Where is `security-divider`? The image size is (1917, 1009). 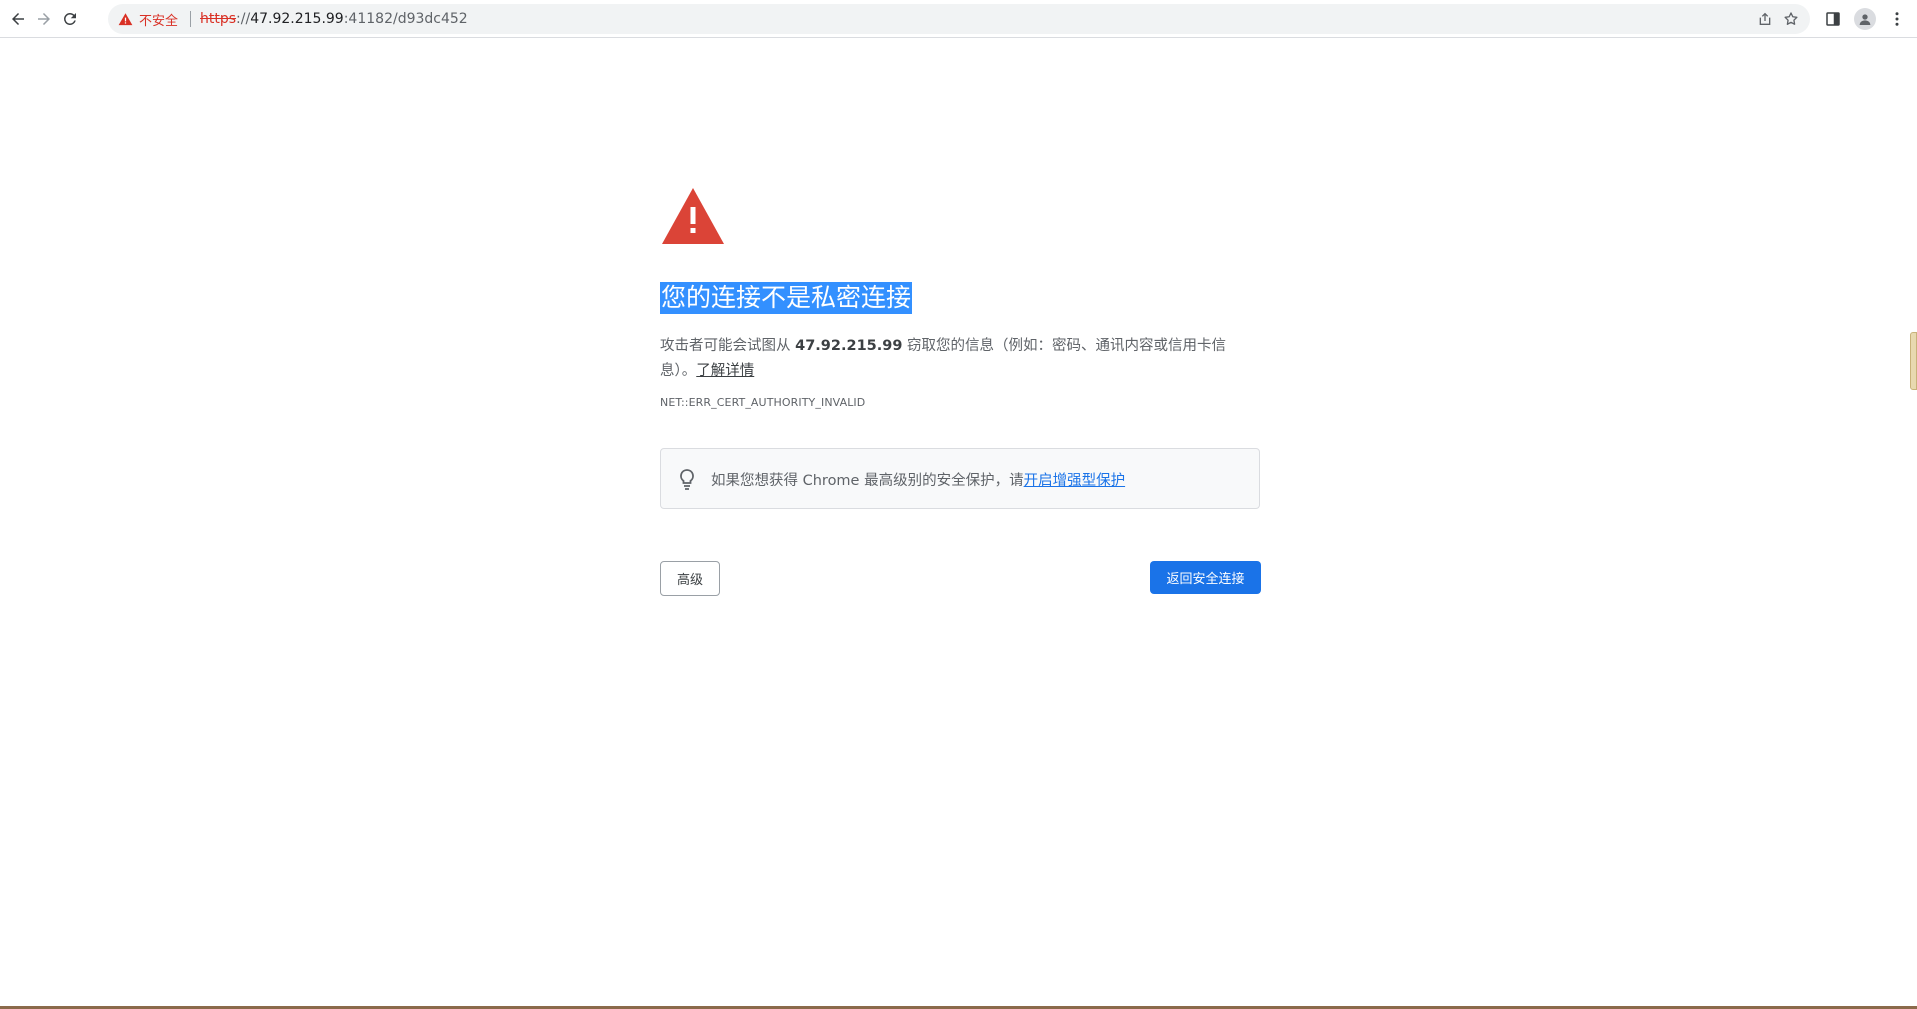
security-divider is located at coordinates (190, 19).